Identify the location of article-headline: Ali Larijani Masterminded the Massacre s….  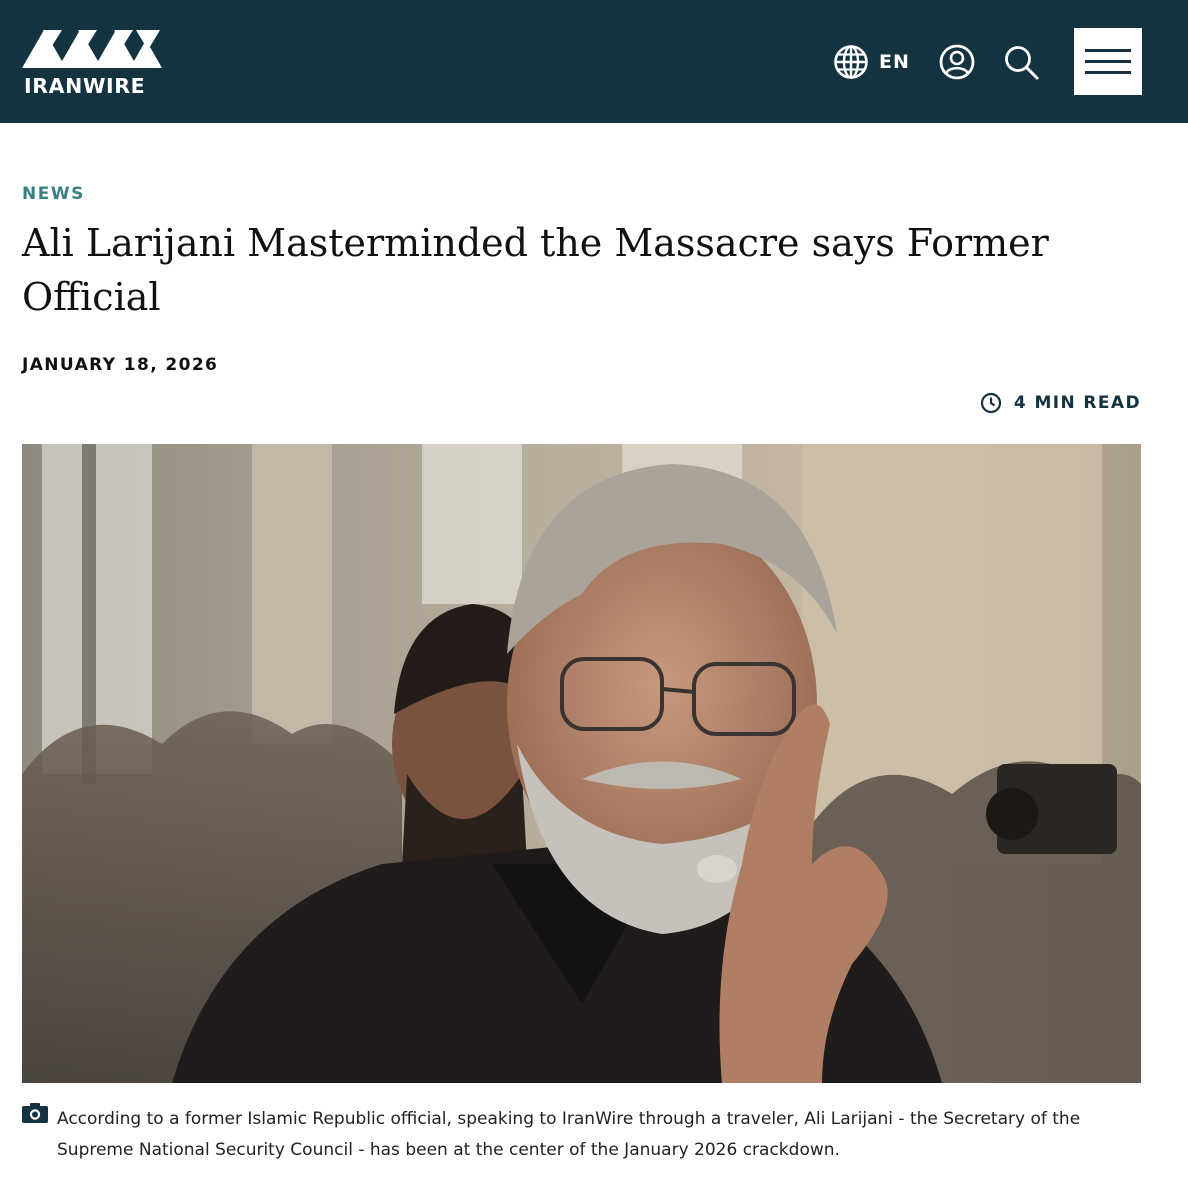
(535, 270).